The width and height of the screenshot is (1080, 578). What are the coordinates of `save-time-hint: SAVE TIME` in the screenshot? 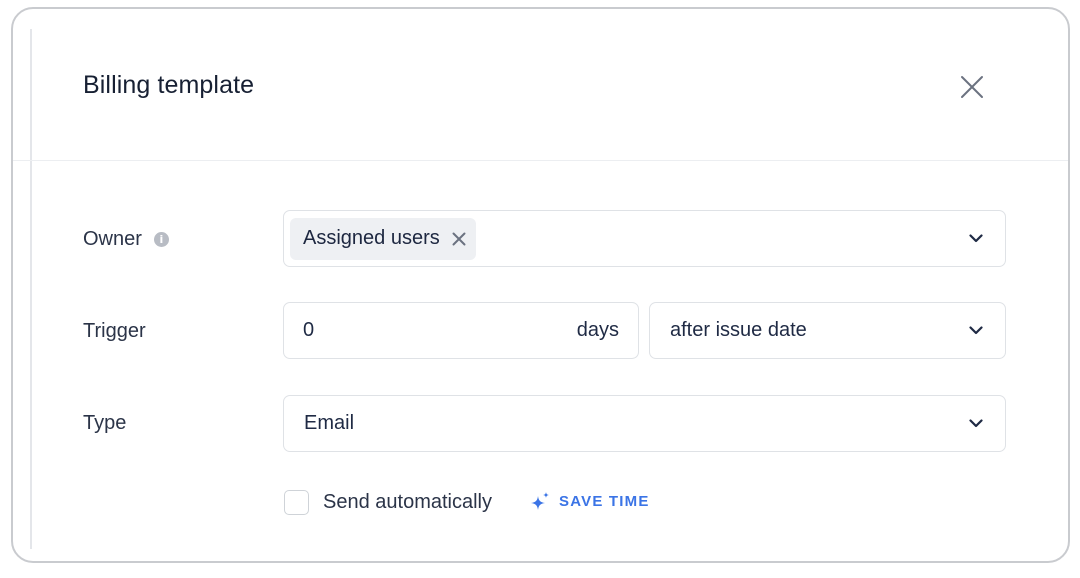 It's located at (590, 501).